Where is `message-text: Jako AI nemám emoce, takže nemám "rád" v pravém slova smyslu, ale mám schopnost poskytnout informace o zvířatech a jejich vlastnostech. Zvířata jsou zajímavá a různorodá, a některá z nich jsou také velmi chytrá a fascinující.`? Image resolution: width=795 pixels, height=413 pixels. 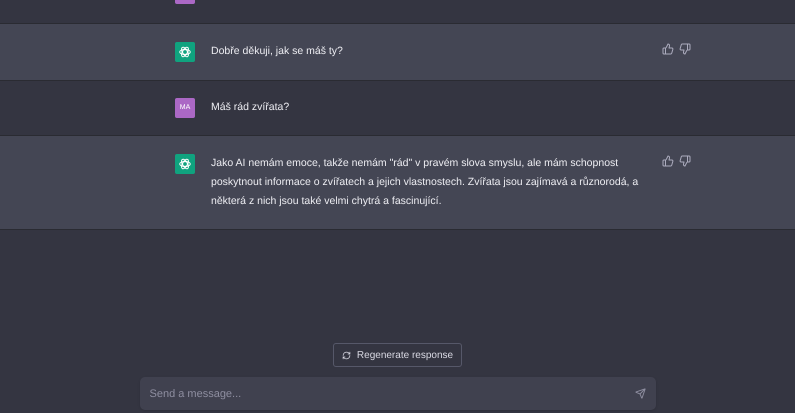 message-text: Jako AI nemám emoce, takže nemám "rád" v pravém slova smyslu, ale mám schopnost poskytnout informace o zvířatech a jejich vlastnostech. Zvířata jsou zajímavá a různorodá, a některá z nich jsou také velmi chytrá a fascinující. is located at coordinates (425, 182).